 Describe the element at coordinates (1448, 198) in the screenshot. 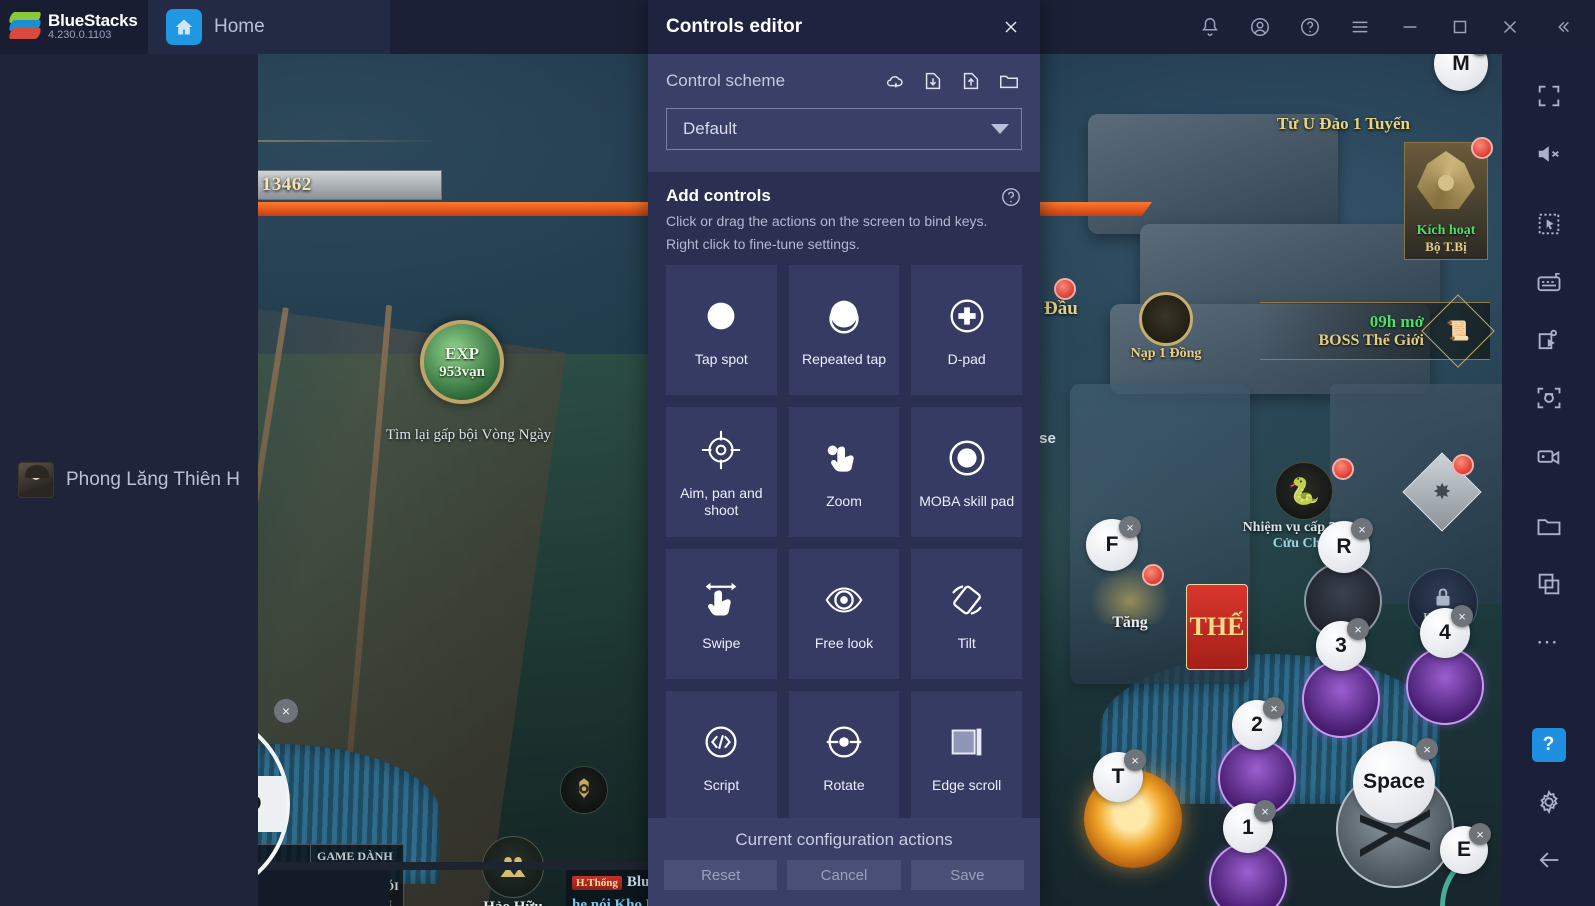

I see `activate-gear-card: Kích hoạt Bộ T.Bị` at that location.